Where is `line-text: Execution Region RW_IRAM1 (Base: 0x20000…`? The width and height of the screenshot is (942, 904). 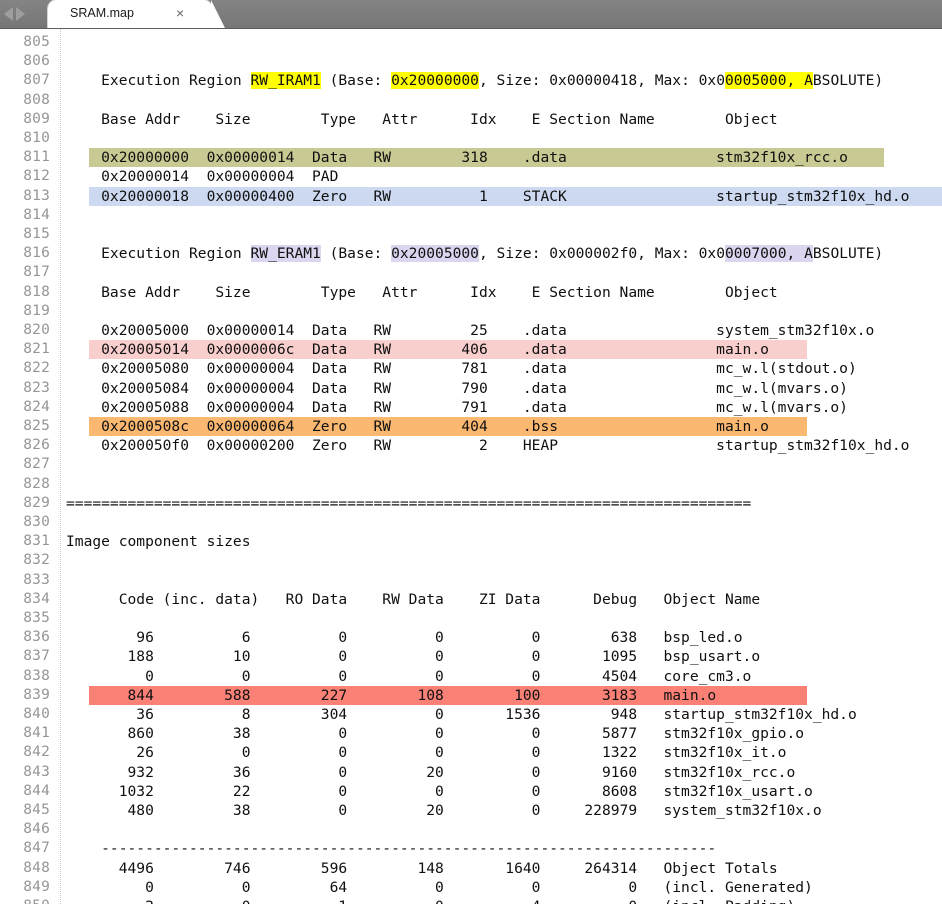 line-text: Execution Region RW_IRAM1 (Base: 0x20000… is located at coordinates (475, 81).